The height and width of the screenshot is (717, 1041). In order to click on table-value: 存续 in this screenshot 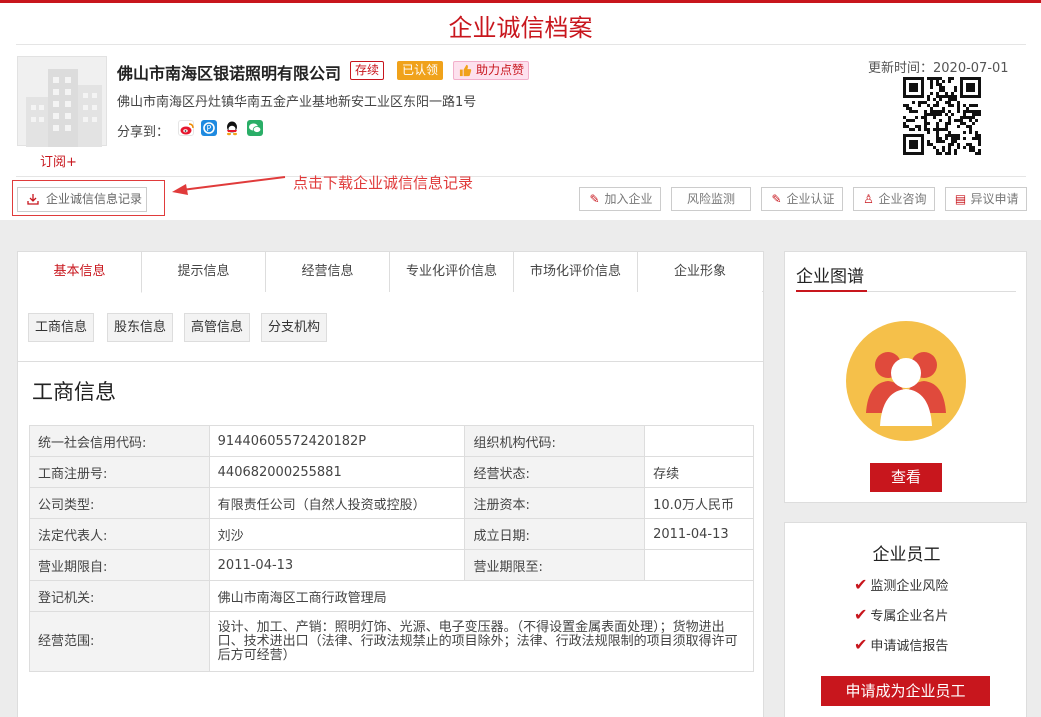, I will do `click(699, 472)`.